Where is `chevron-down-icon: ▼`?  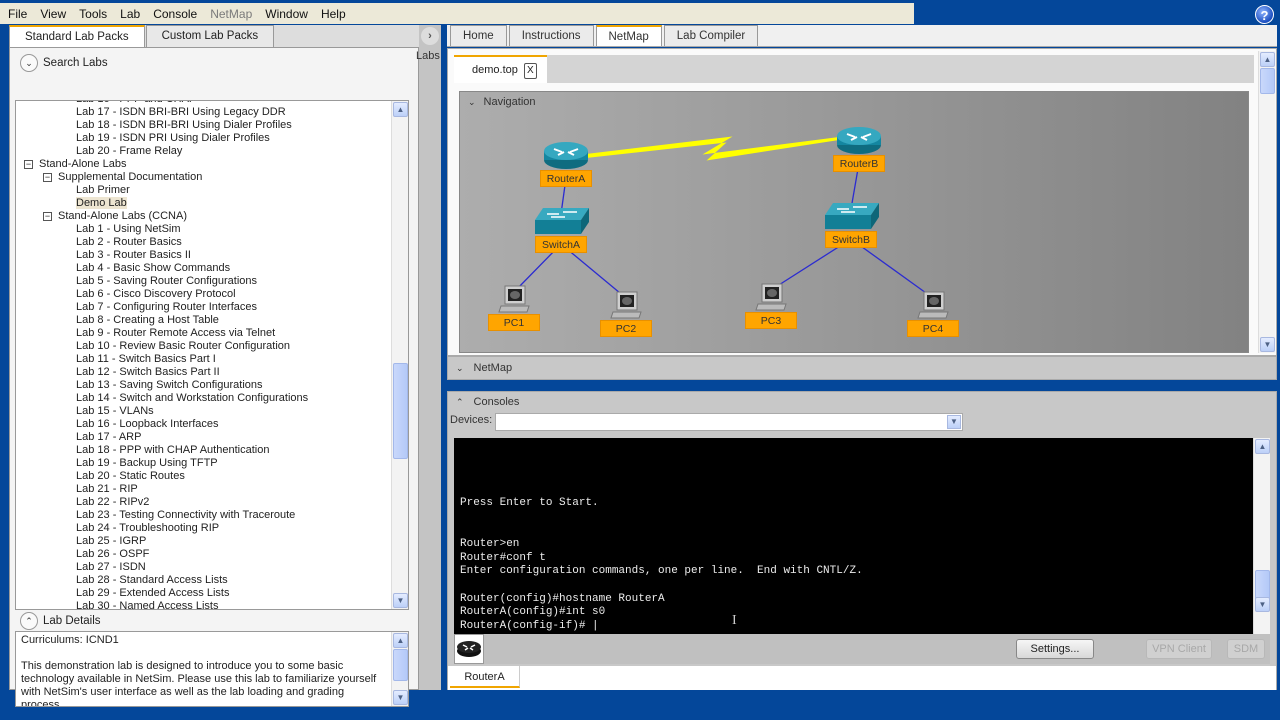
chevron-down-icon: ▼ is located at coordinates (954, 422).